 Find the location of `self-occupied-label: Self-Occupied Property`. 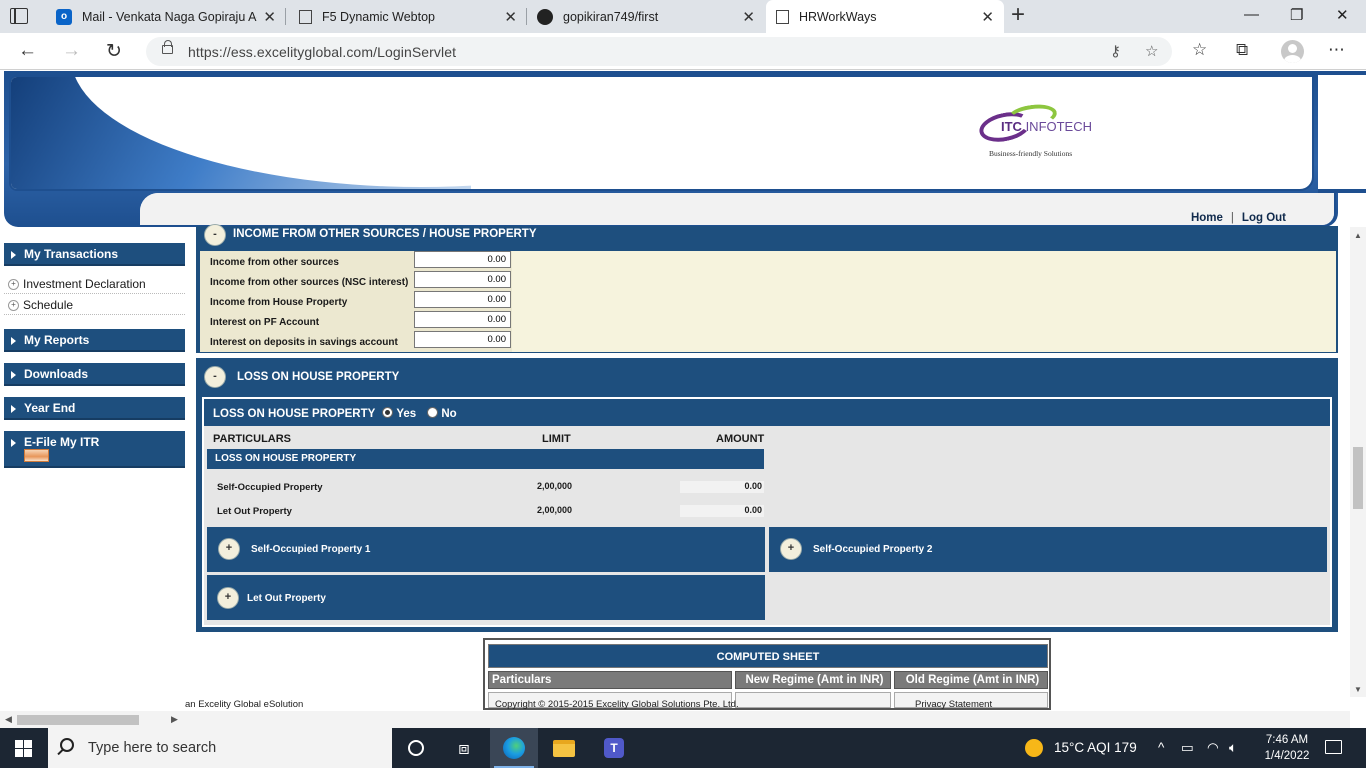

self-occupied-label: Self-Occupied Property is located at coordinates (270, 487).